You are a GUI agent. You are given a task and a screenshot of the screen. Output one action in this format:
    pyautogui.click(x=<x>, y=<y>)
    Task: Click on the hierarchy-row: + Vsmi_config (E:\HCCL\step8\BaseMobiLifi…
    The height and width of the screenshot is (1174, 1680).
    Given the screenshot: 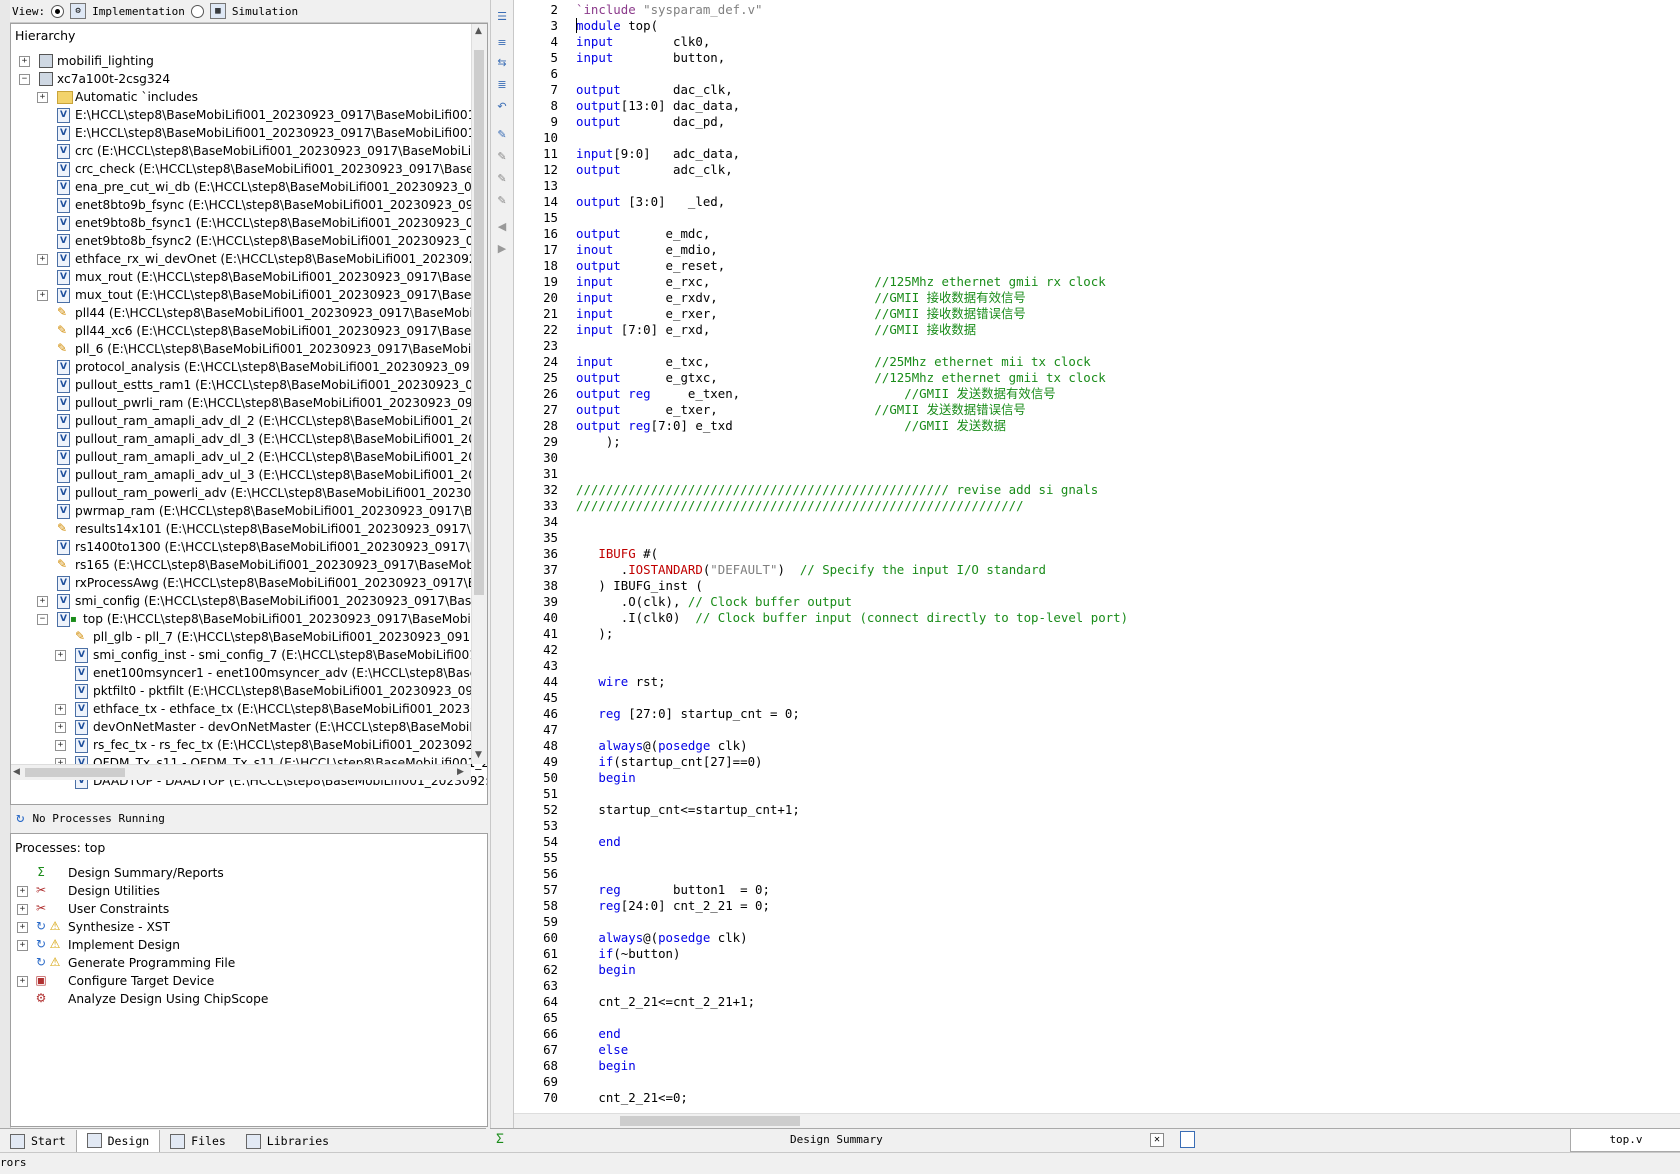 What is the action you would take?
    pyautogui.click(x=249, y=601)
    